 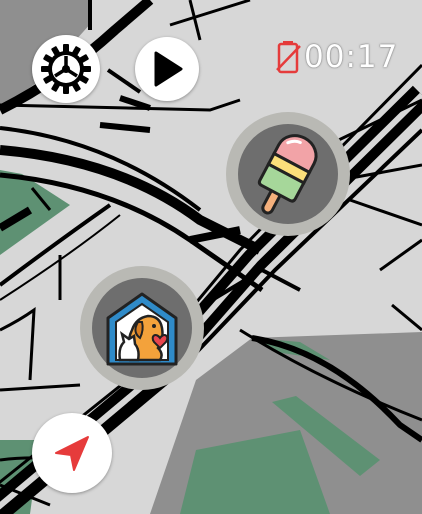 I want to click on navigation-arrow-icon, so click(x=72, y=453).